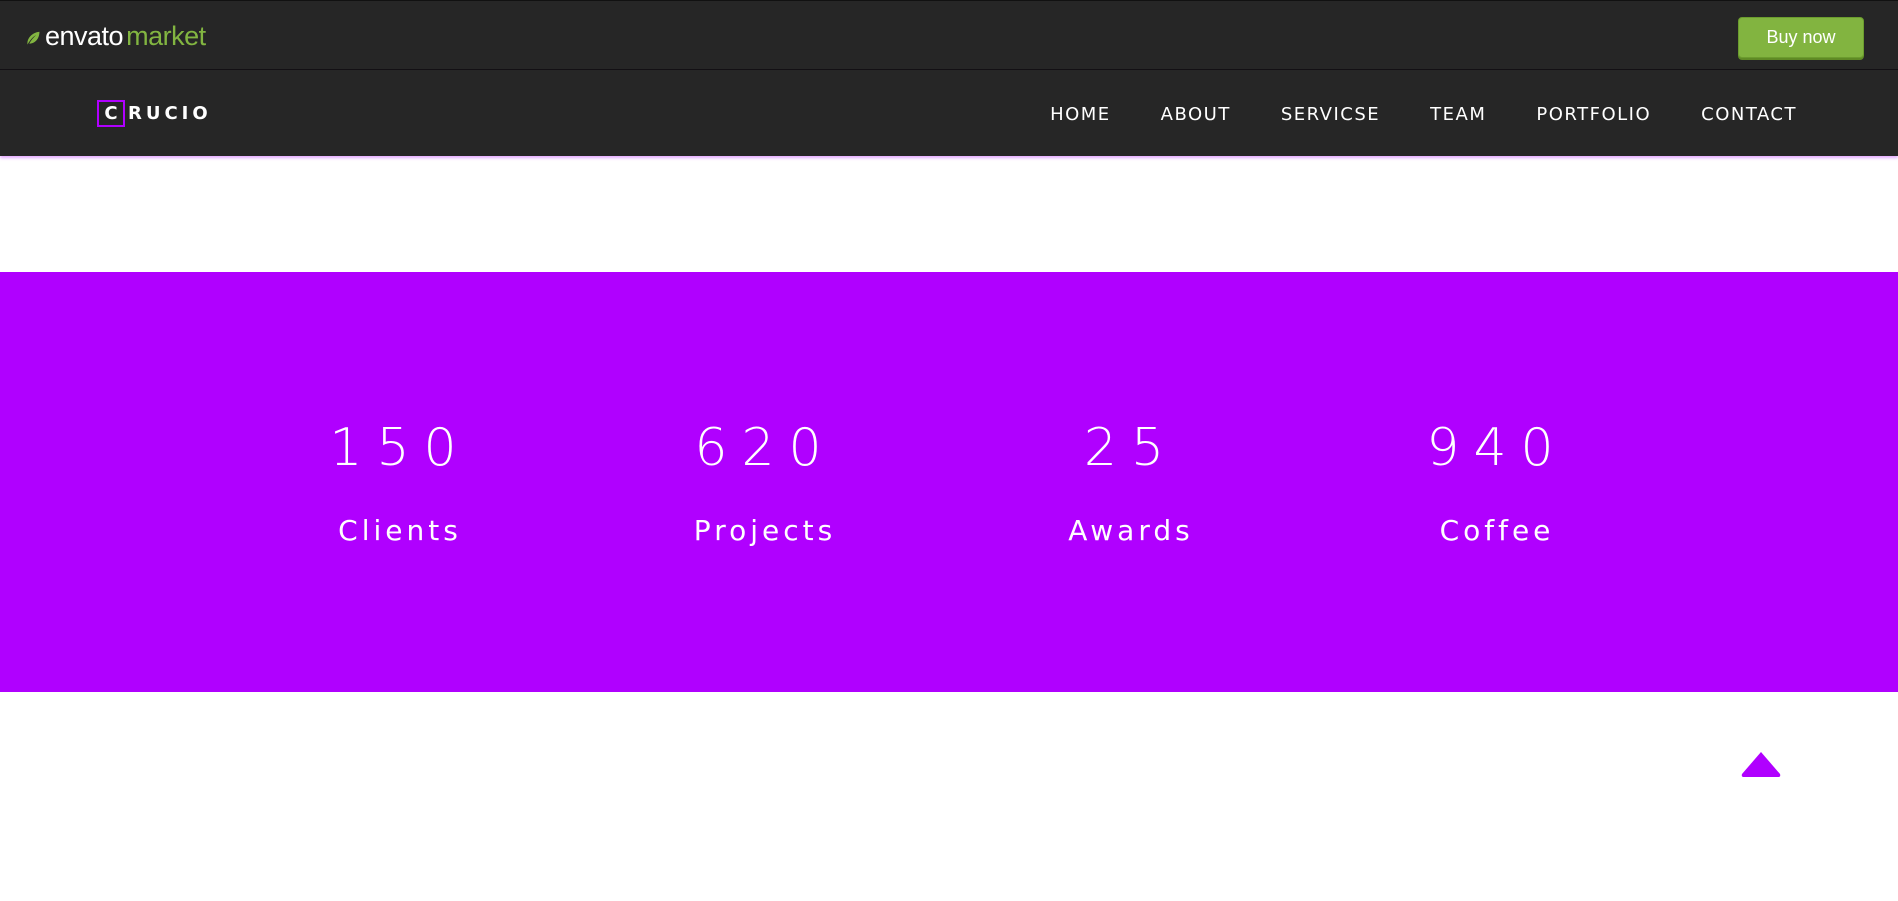  Describe the element at coordinates (1497, 530) in the screenshot. I see `counter-label: Coffee` at that location.